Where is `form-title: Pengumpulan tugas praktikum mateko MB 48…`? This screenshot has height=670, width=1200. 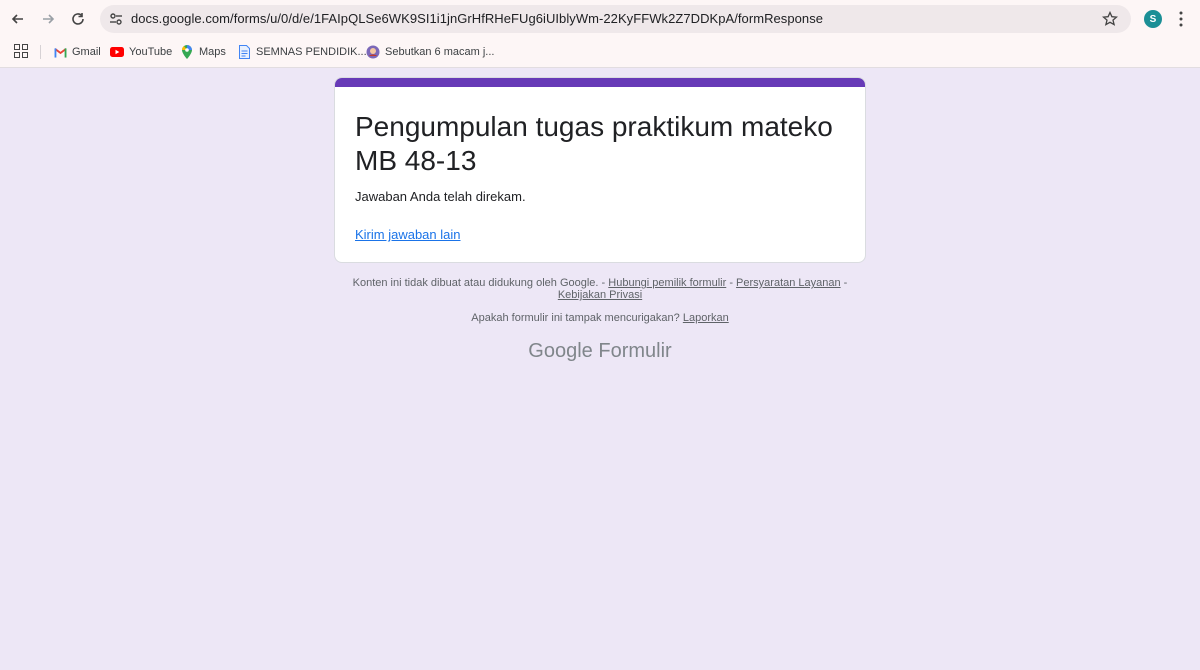
form-title: Pengumpulan tugas praktikum mateko MB 48… is located at coordinates (594, 143).